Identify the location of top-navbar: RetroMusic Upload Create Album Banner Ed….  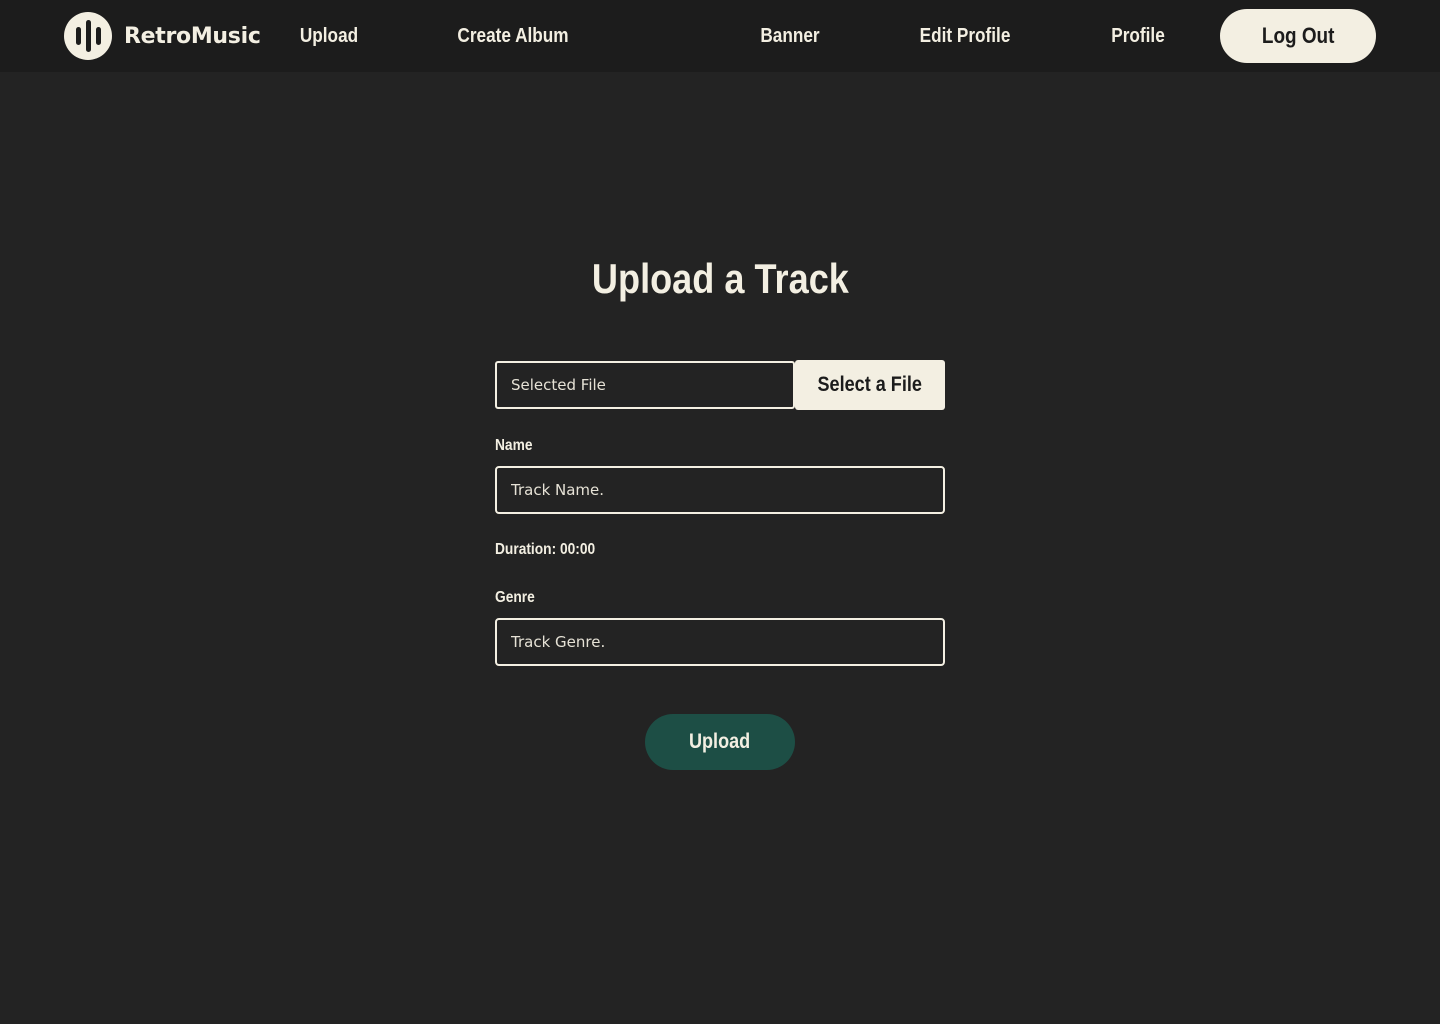
(720, 36).